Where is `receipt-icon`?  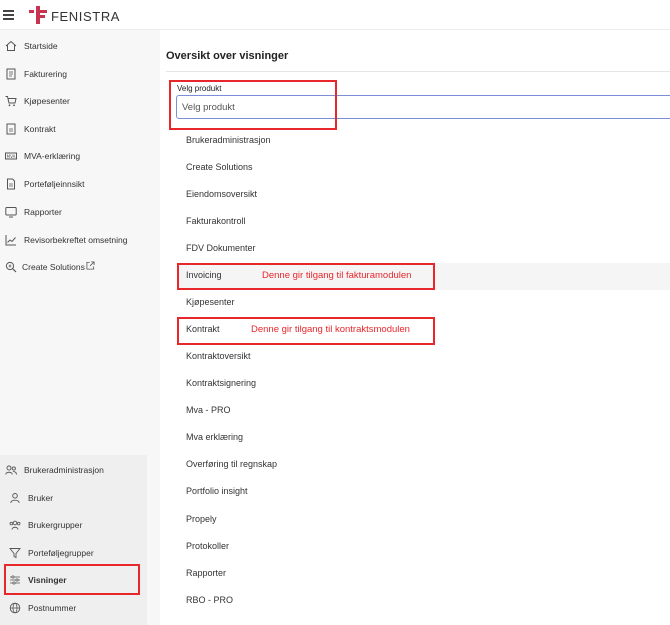
receipt-icon is located at coordinates (11, 74).